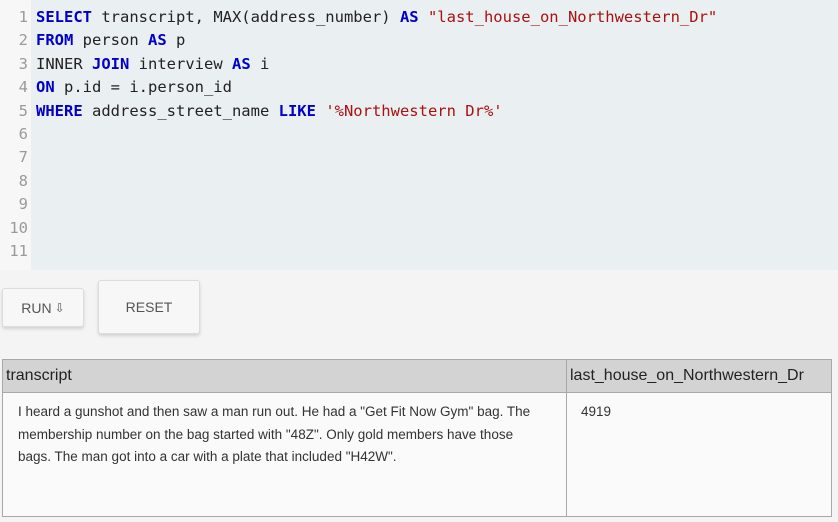  What do you see at coordinates (419, 64) in the screenshot?
I see `code-line: 3 INNER JOIN interview AS i` at bounding box center [419, 64].